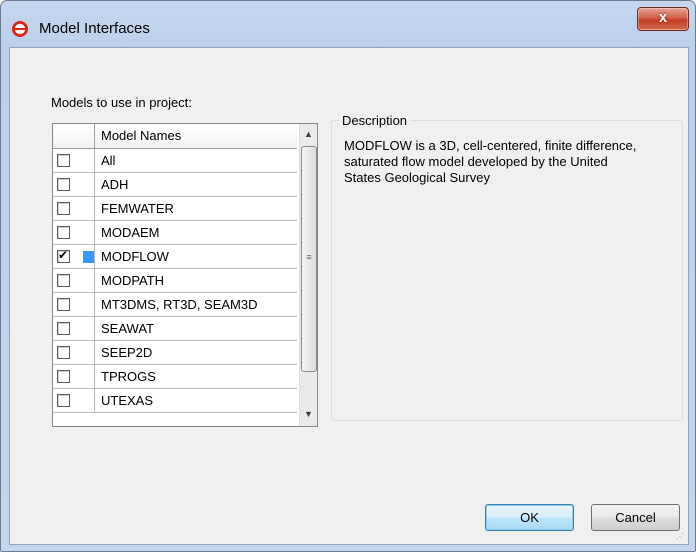 The width and height of the screenshot is (696, 552). I want to click on model-name: FEMWATER, so click(137, 208).